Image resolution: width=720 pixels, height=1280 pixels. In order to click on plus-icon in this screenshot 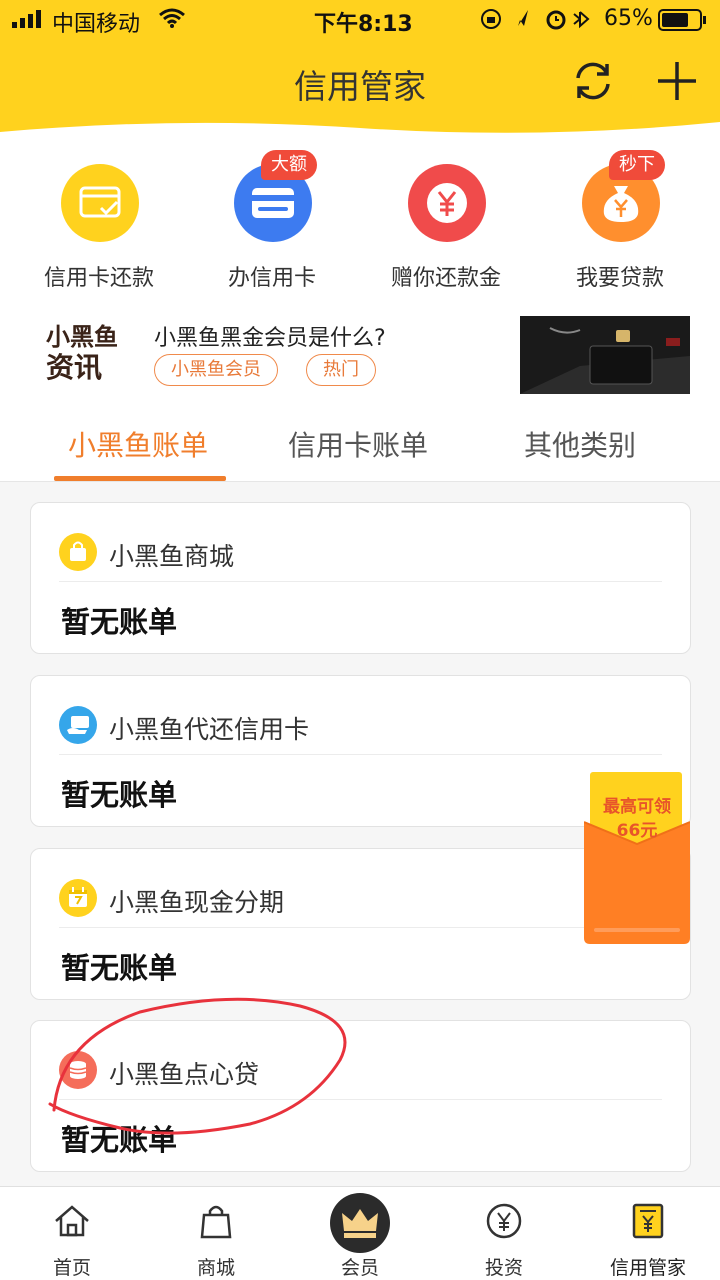, I will do `click(677, 81)`.